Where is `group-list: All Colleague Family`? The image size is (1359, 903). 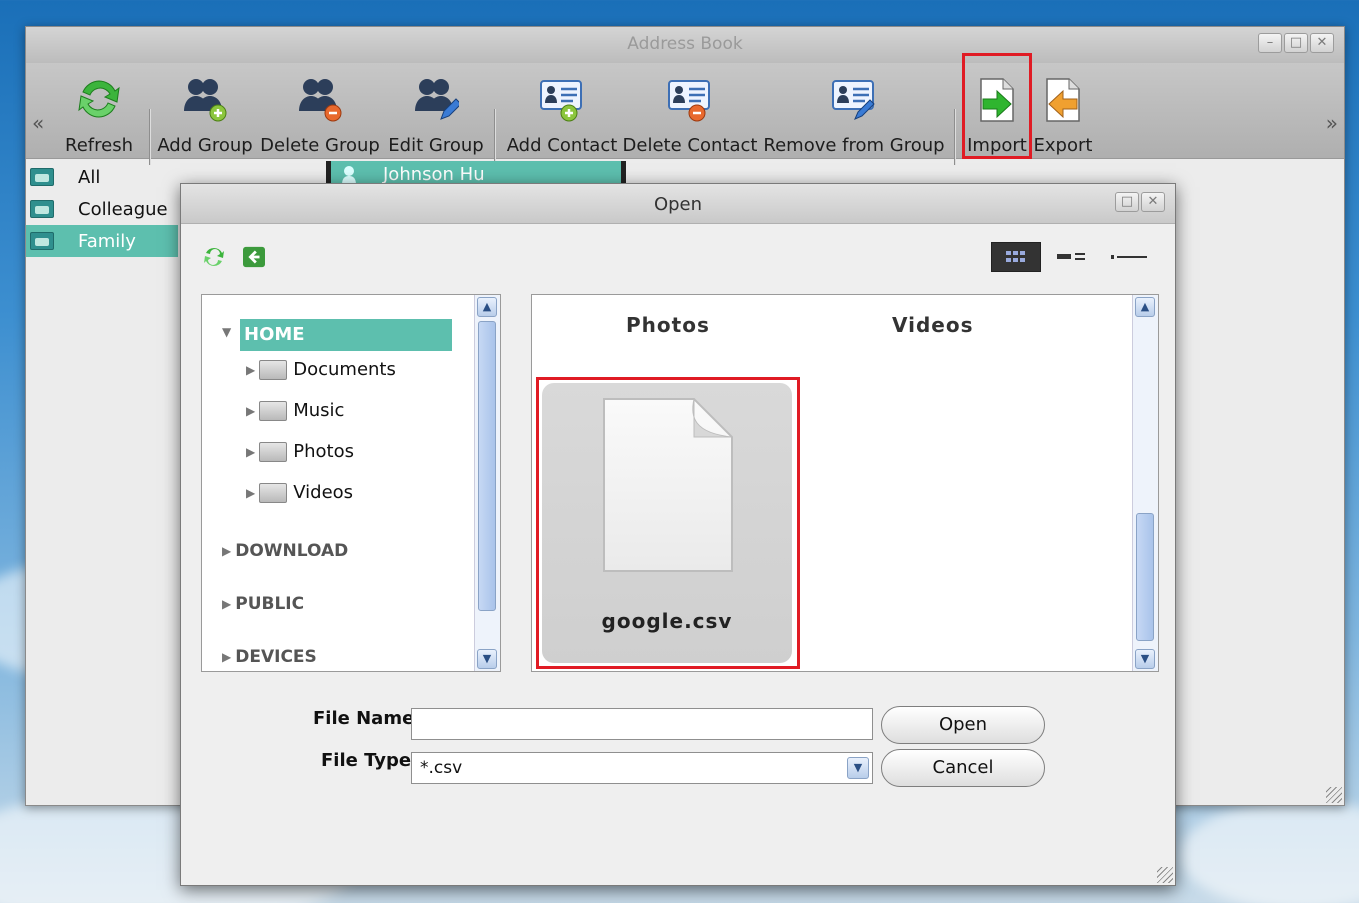 group-list: All Colleague Family is located at coordinates (102, 209).